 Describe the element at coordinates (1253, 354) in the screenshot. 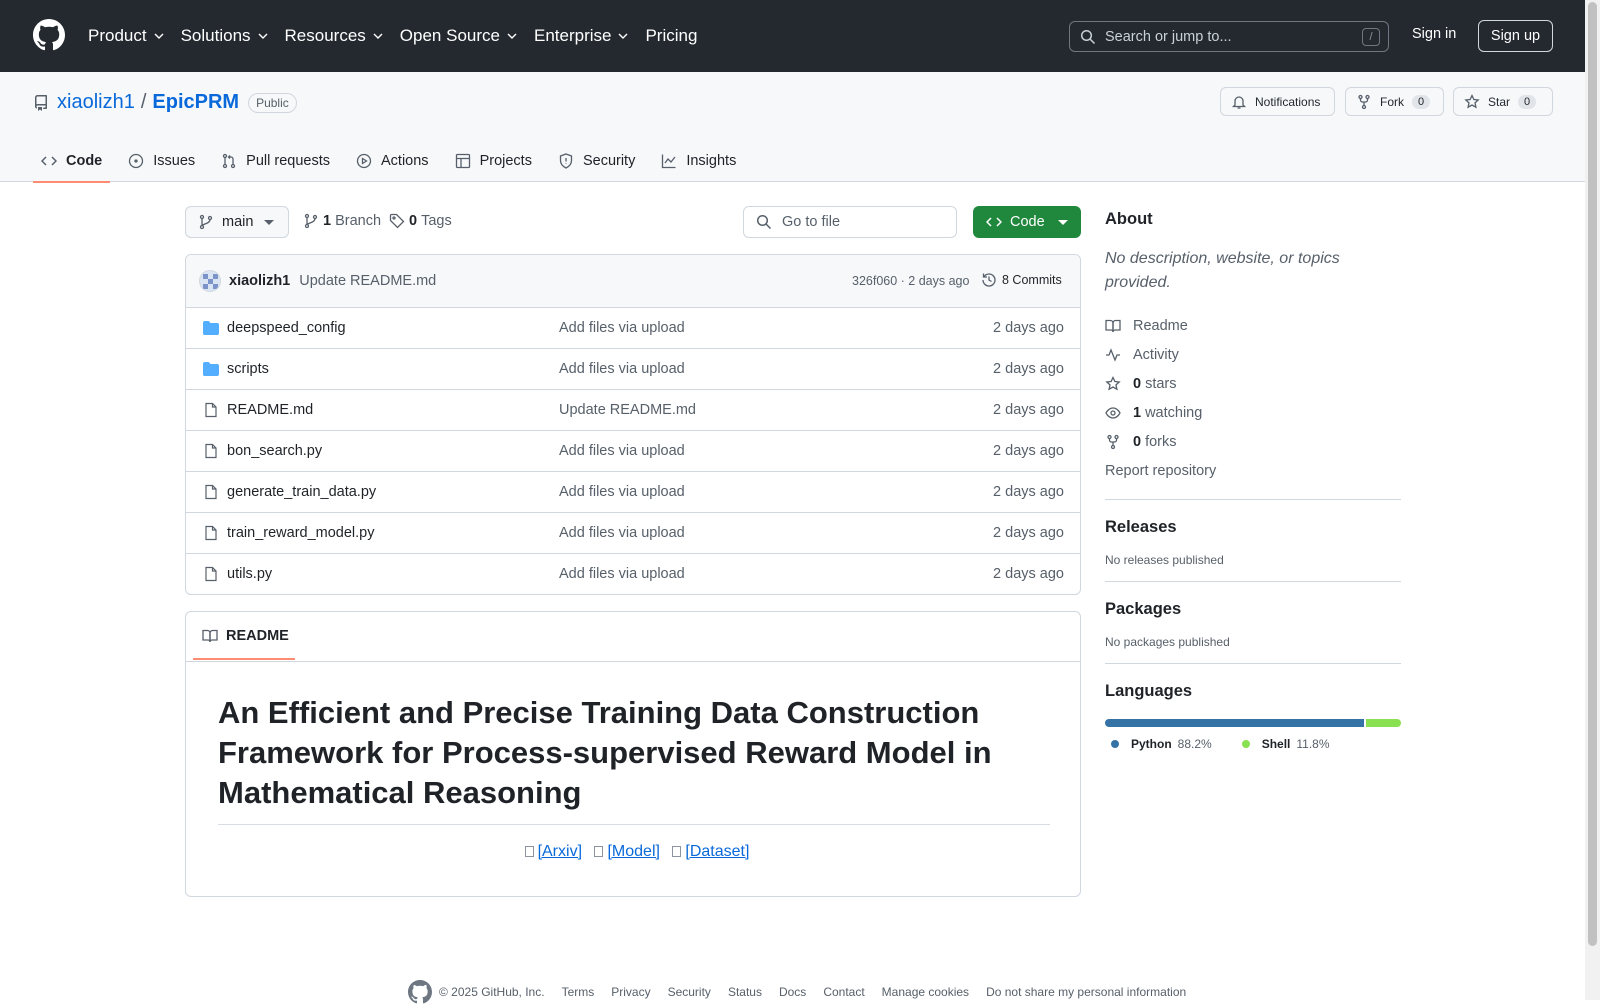

I see `activity-link: Activity` at that location.